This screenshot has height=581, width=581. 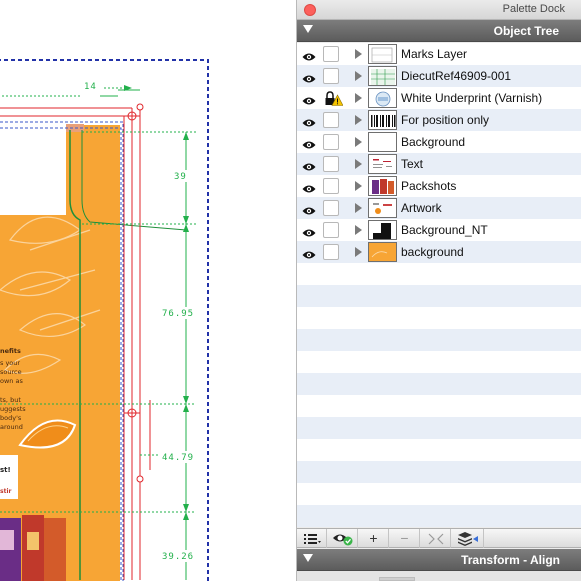 What do you see at coordinates (33, 170) in the screenshot?
I see `window-cutout` at bounding box center [33, 170].